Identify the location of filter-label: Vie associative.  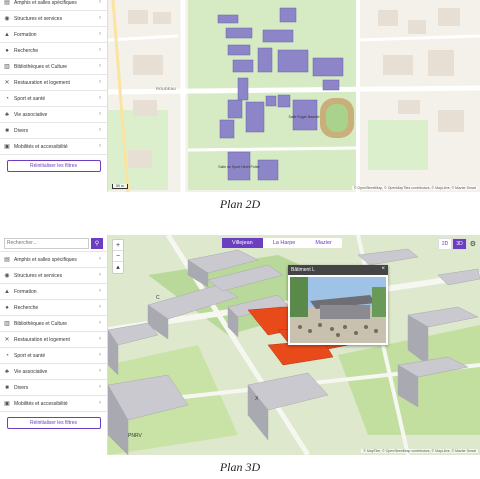
(31, 371).